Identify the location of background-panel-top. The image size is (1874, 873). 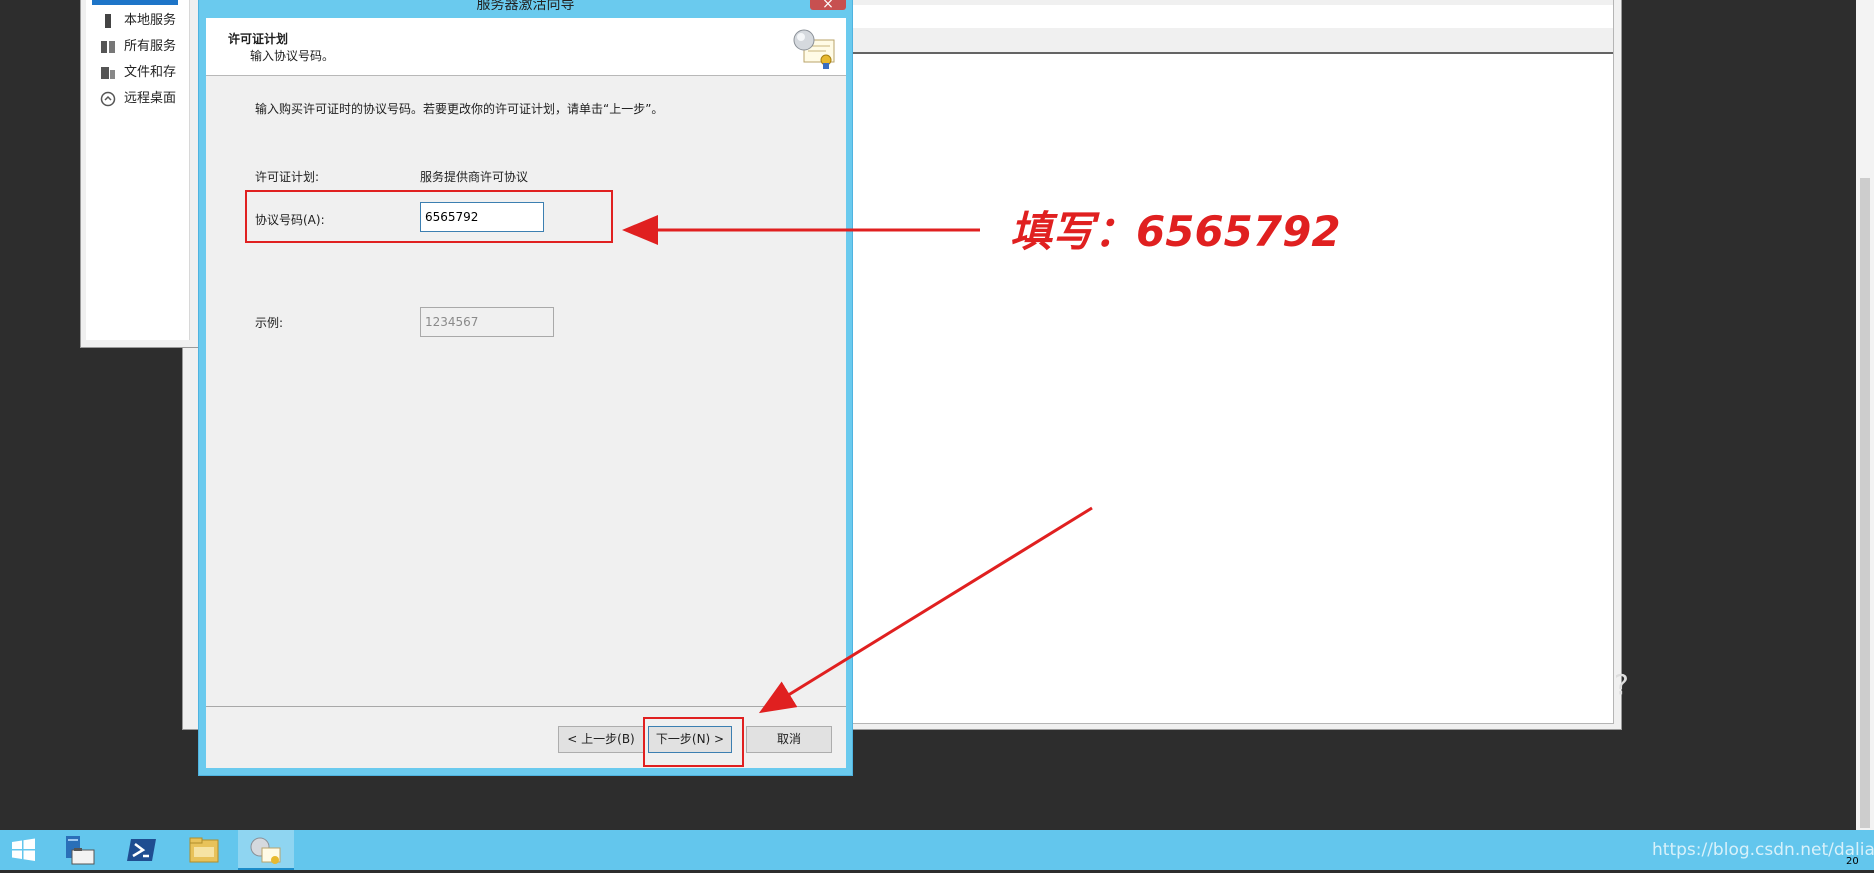
(1233, 2).